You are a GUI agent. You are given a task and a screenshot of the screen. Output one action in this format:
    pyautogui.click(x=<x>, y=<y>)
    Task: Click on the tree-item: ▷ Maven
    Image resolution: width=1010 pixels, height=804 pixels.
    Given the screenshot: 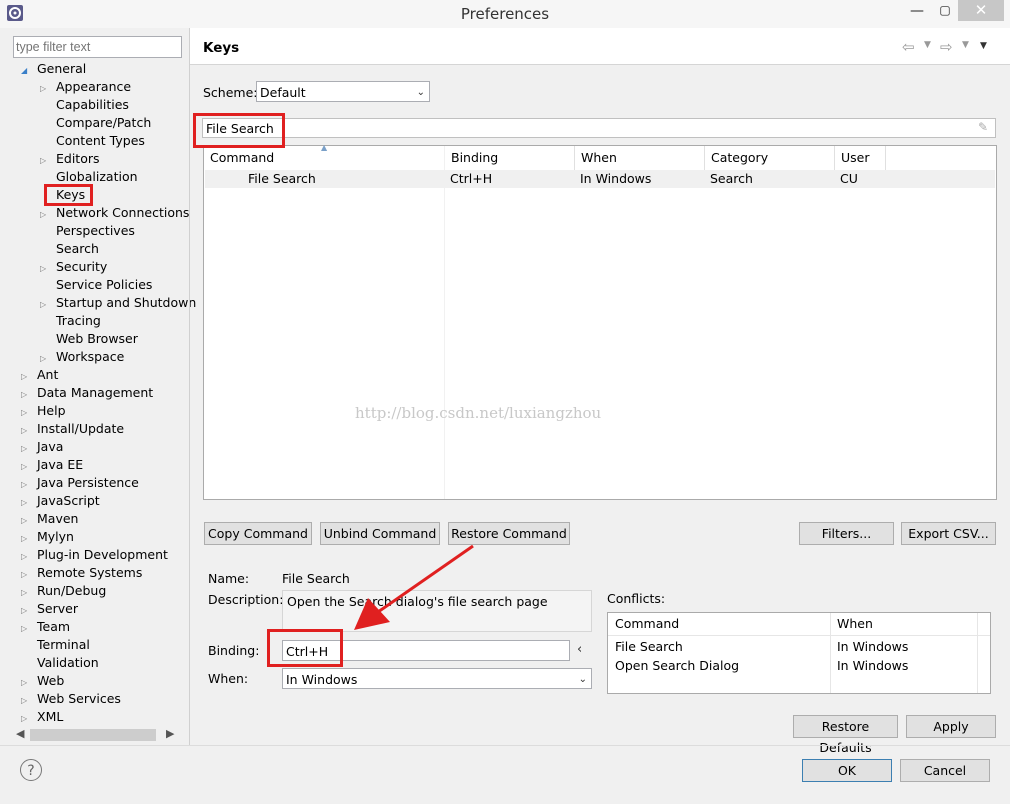 What is the action you would take?
    pyautogui.click(x=49, y=519)
    